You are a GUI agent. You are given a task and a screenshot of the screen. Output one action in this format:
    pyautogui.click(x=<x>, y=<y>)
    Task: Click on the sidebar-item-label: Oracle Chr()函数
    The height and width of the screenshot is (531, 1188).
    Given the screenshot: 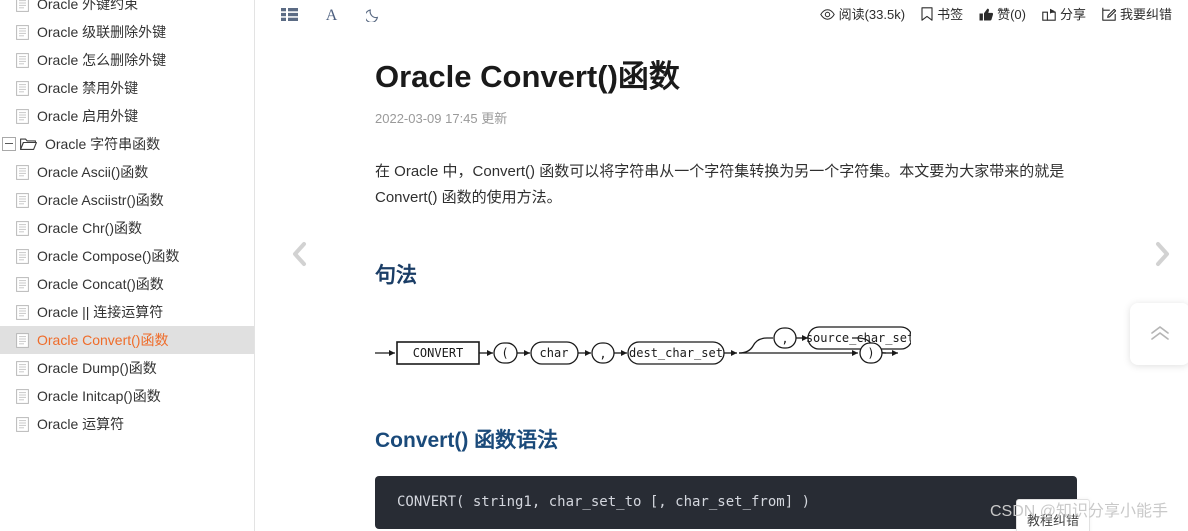 What is the action you would take?
    pyautogui.click(x=90, y=228)
    